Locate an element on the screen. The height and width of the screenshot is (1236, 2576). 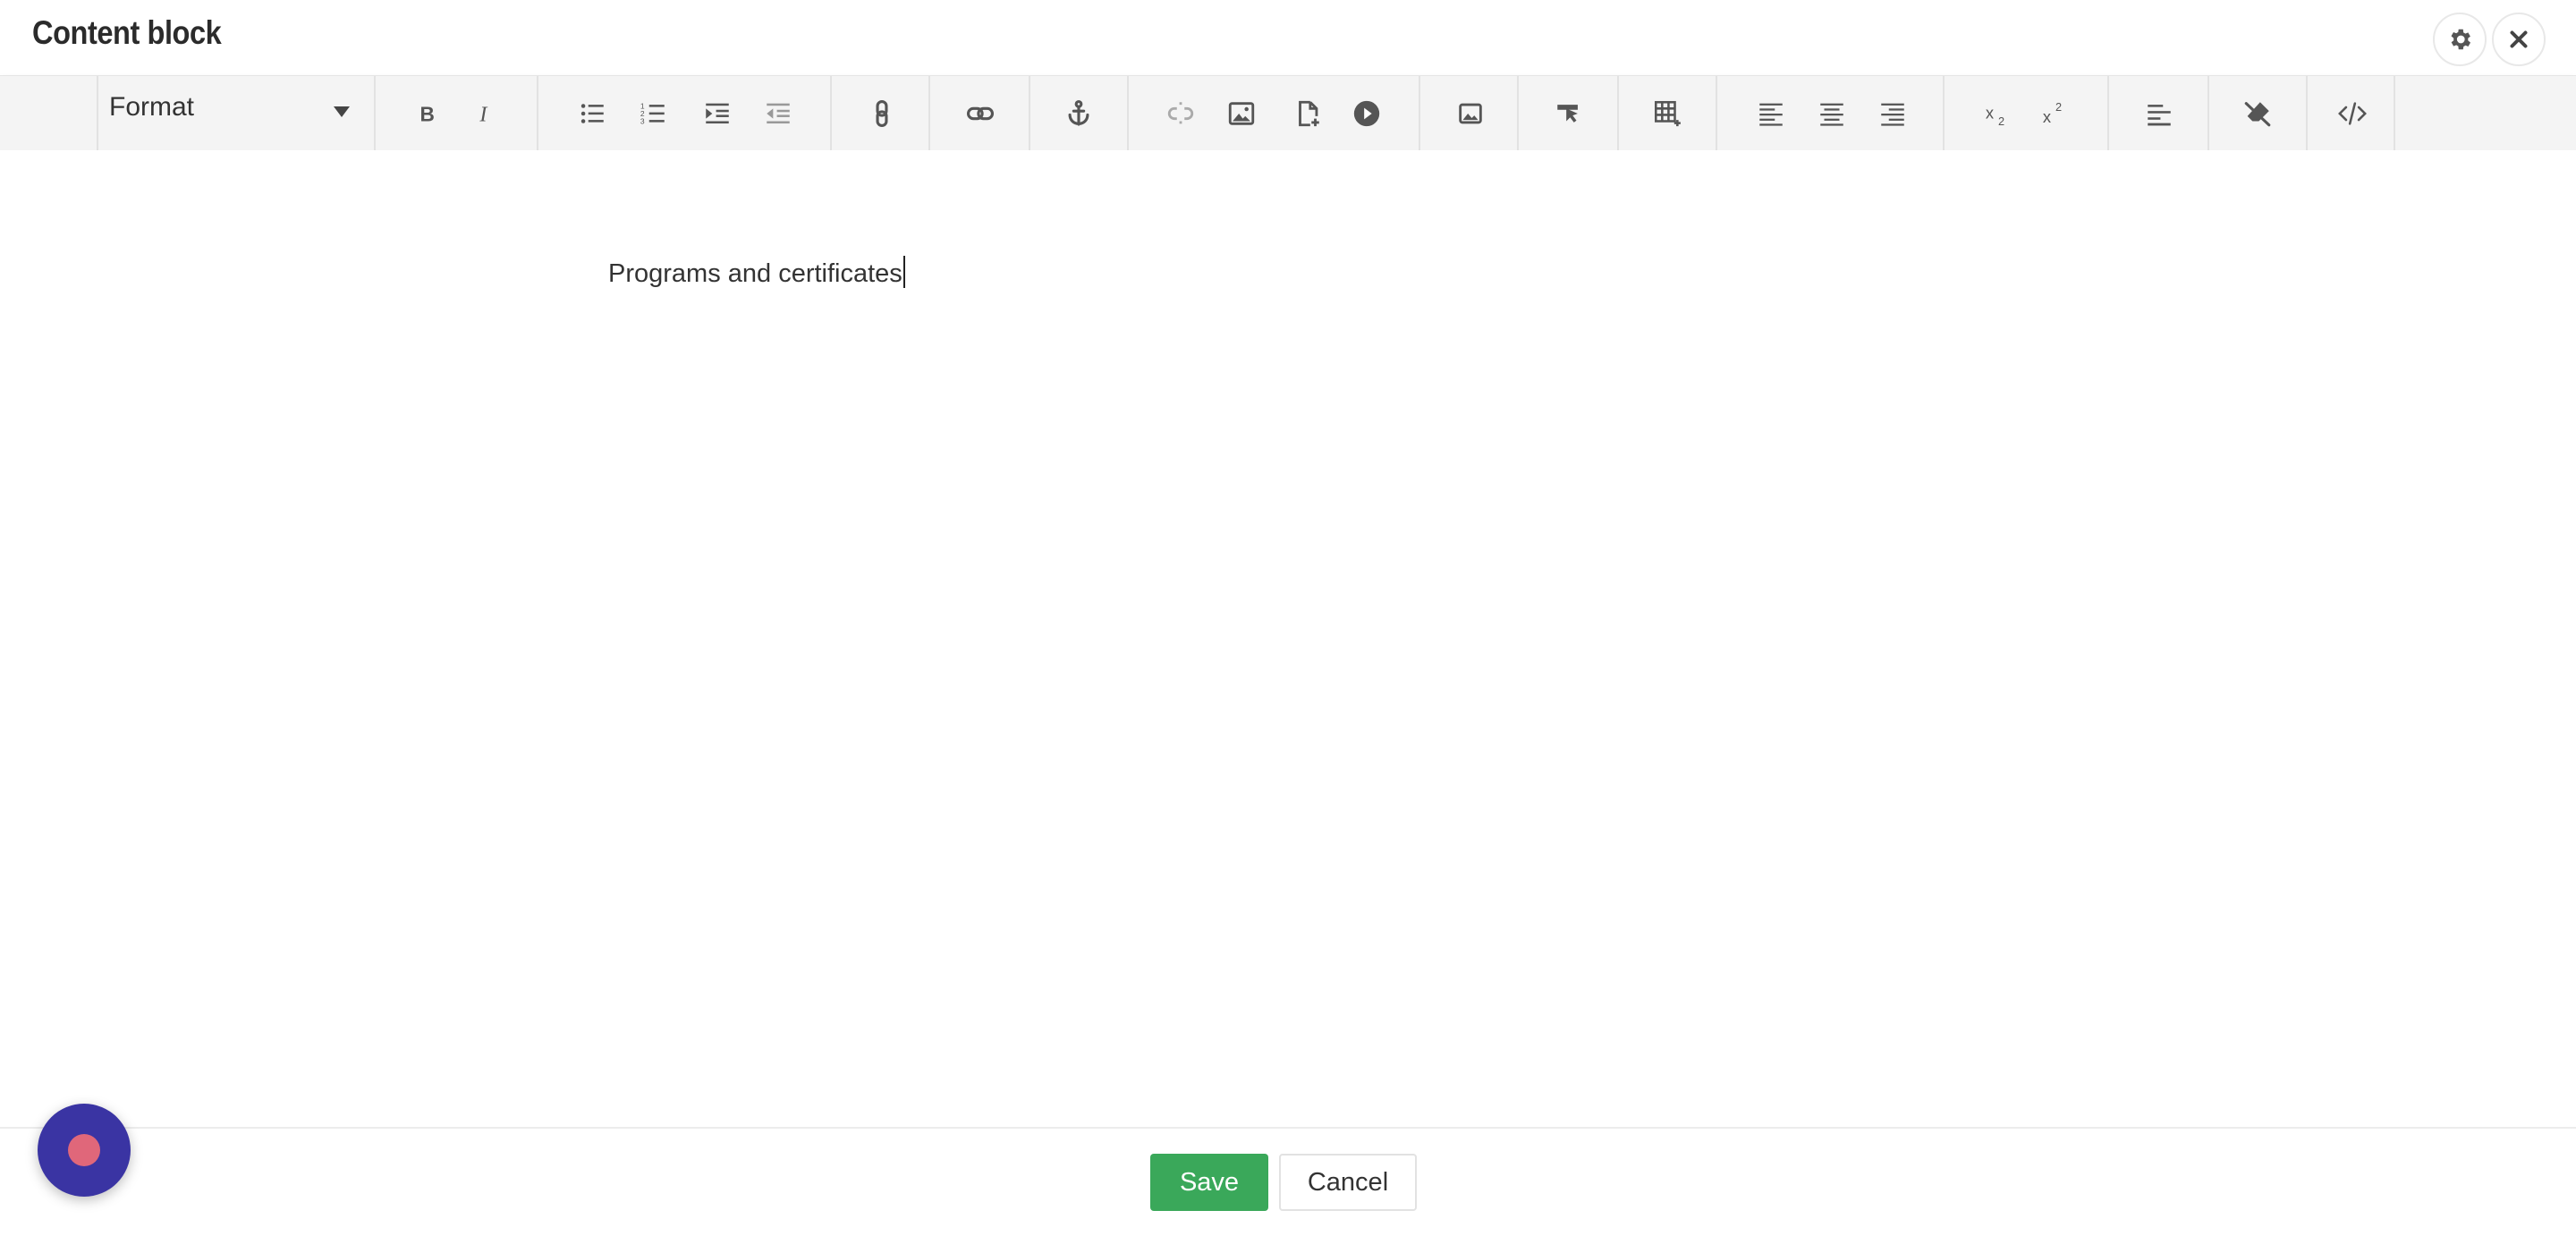
anchor-button is located at coordinates (1078, 113).